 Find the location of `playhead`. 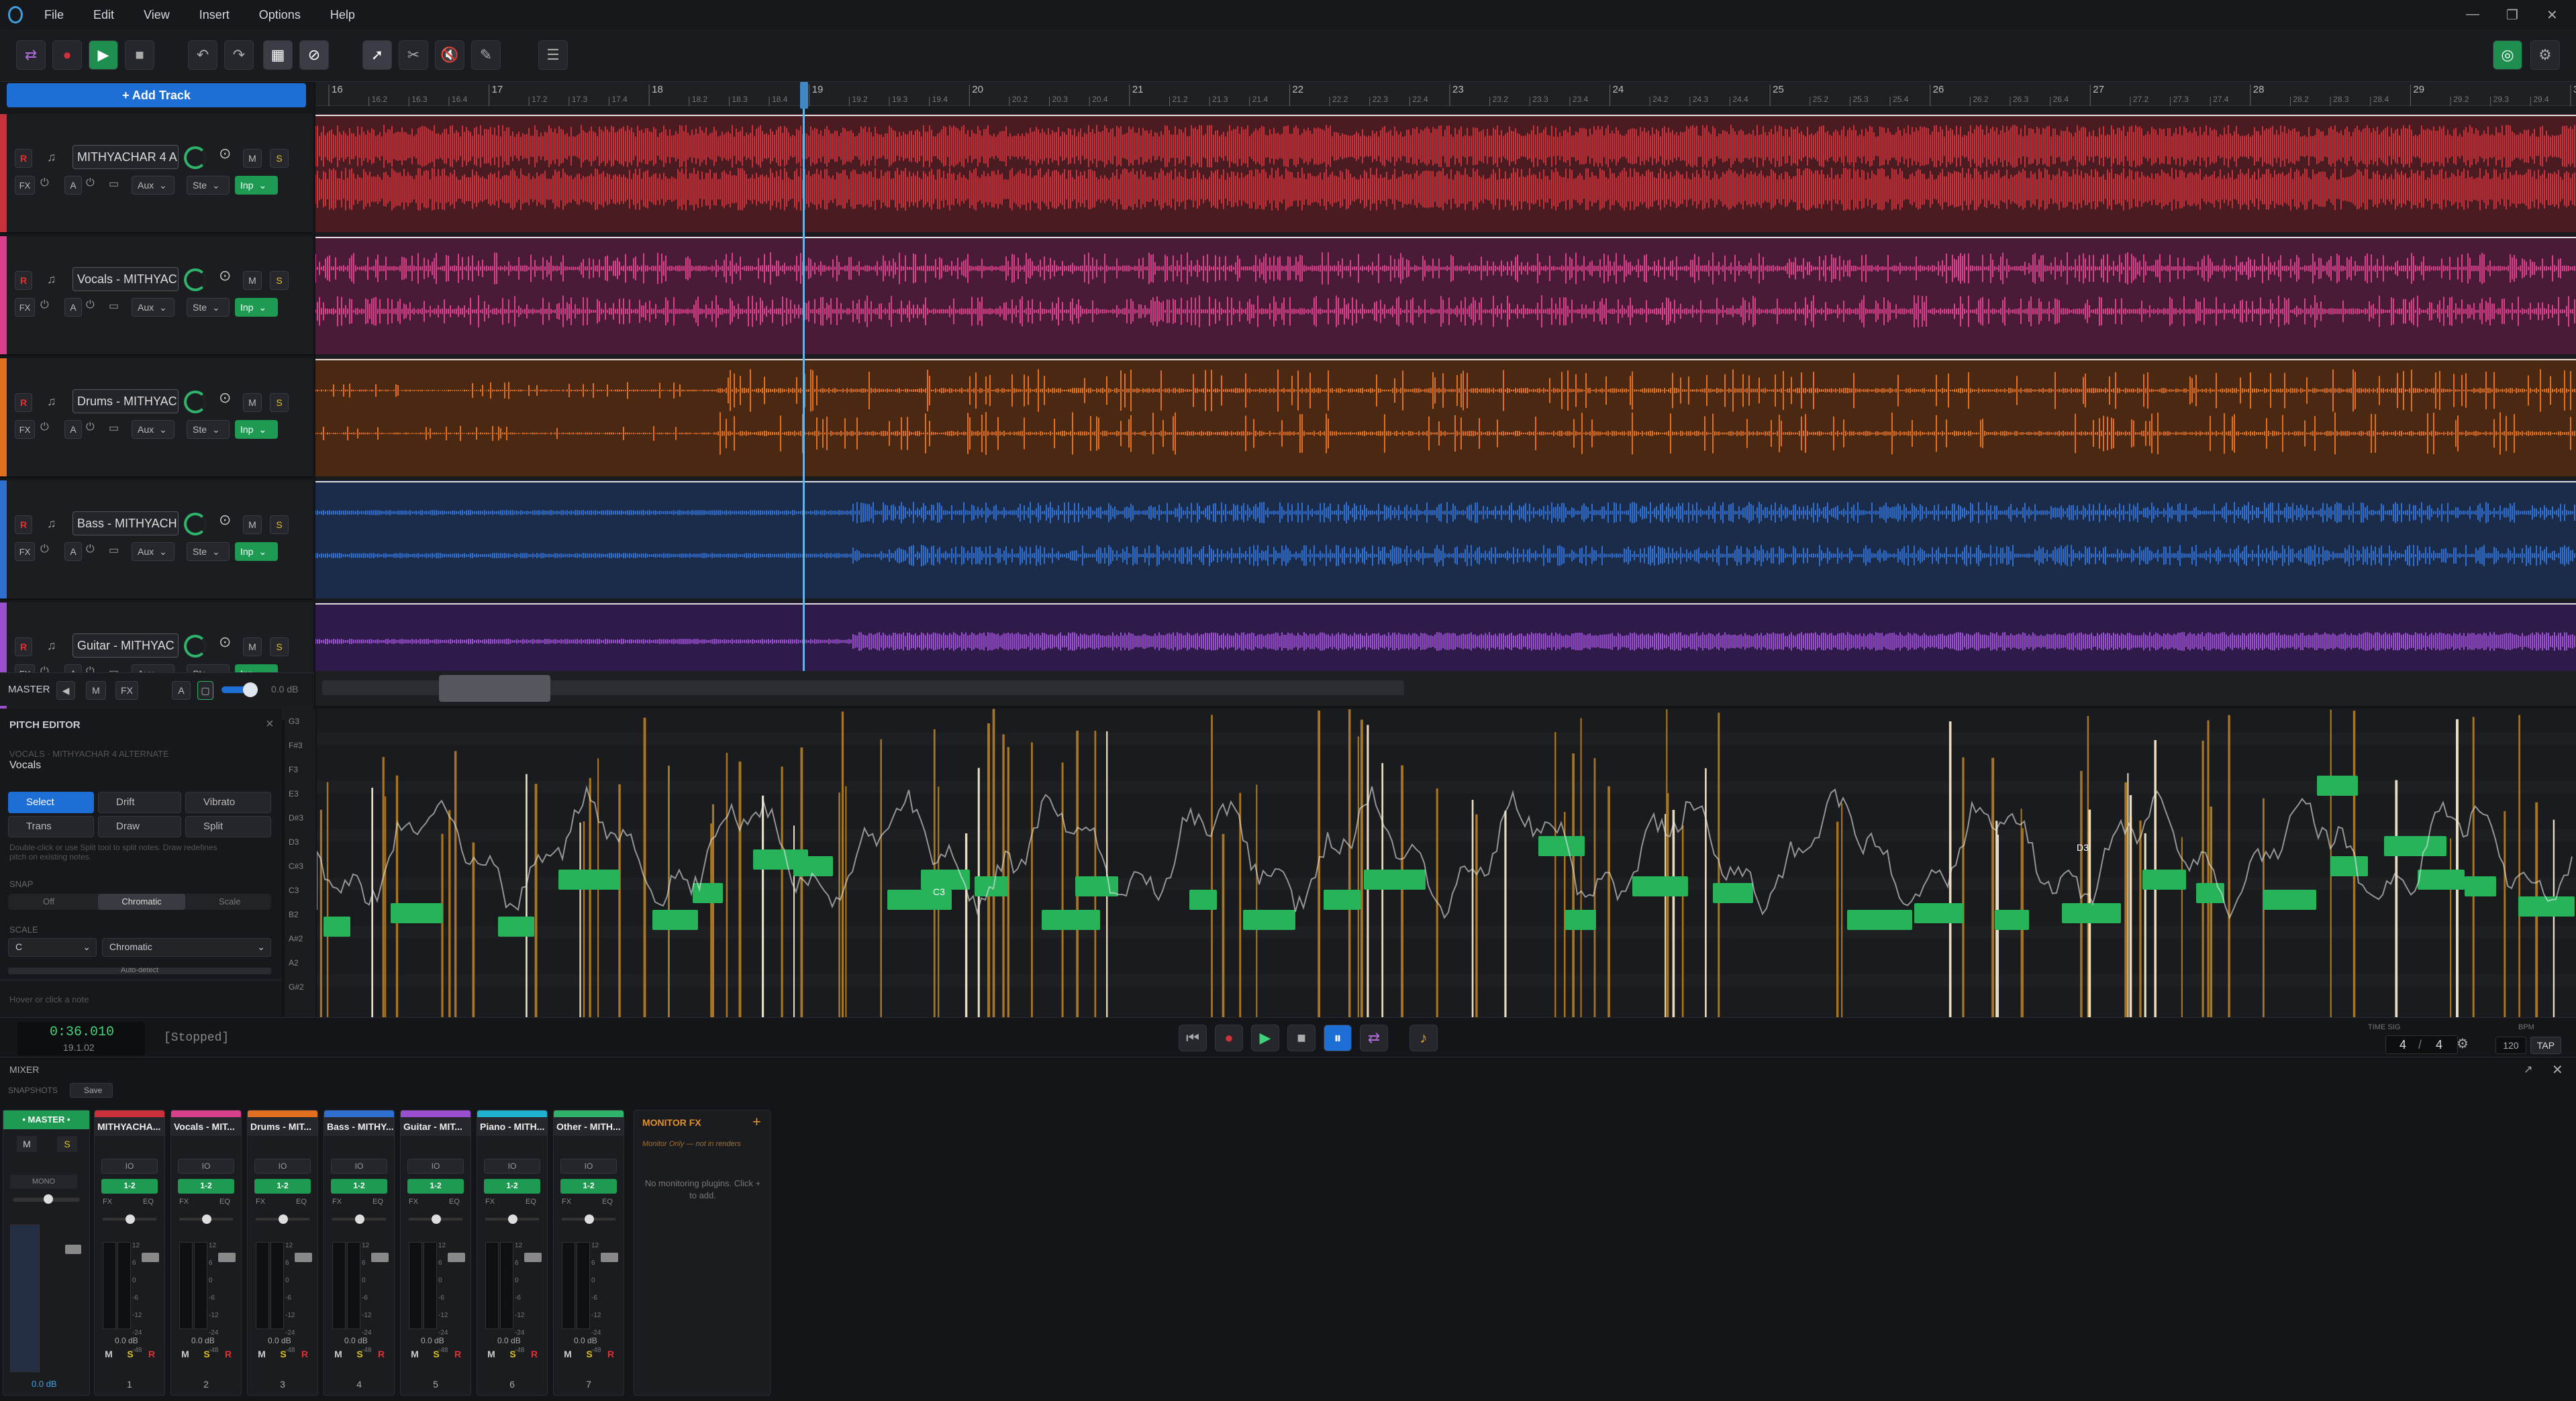

playhead is located at coordinates (804, 376).